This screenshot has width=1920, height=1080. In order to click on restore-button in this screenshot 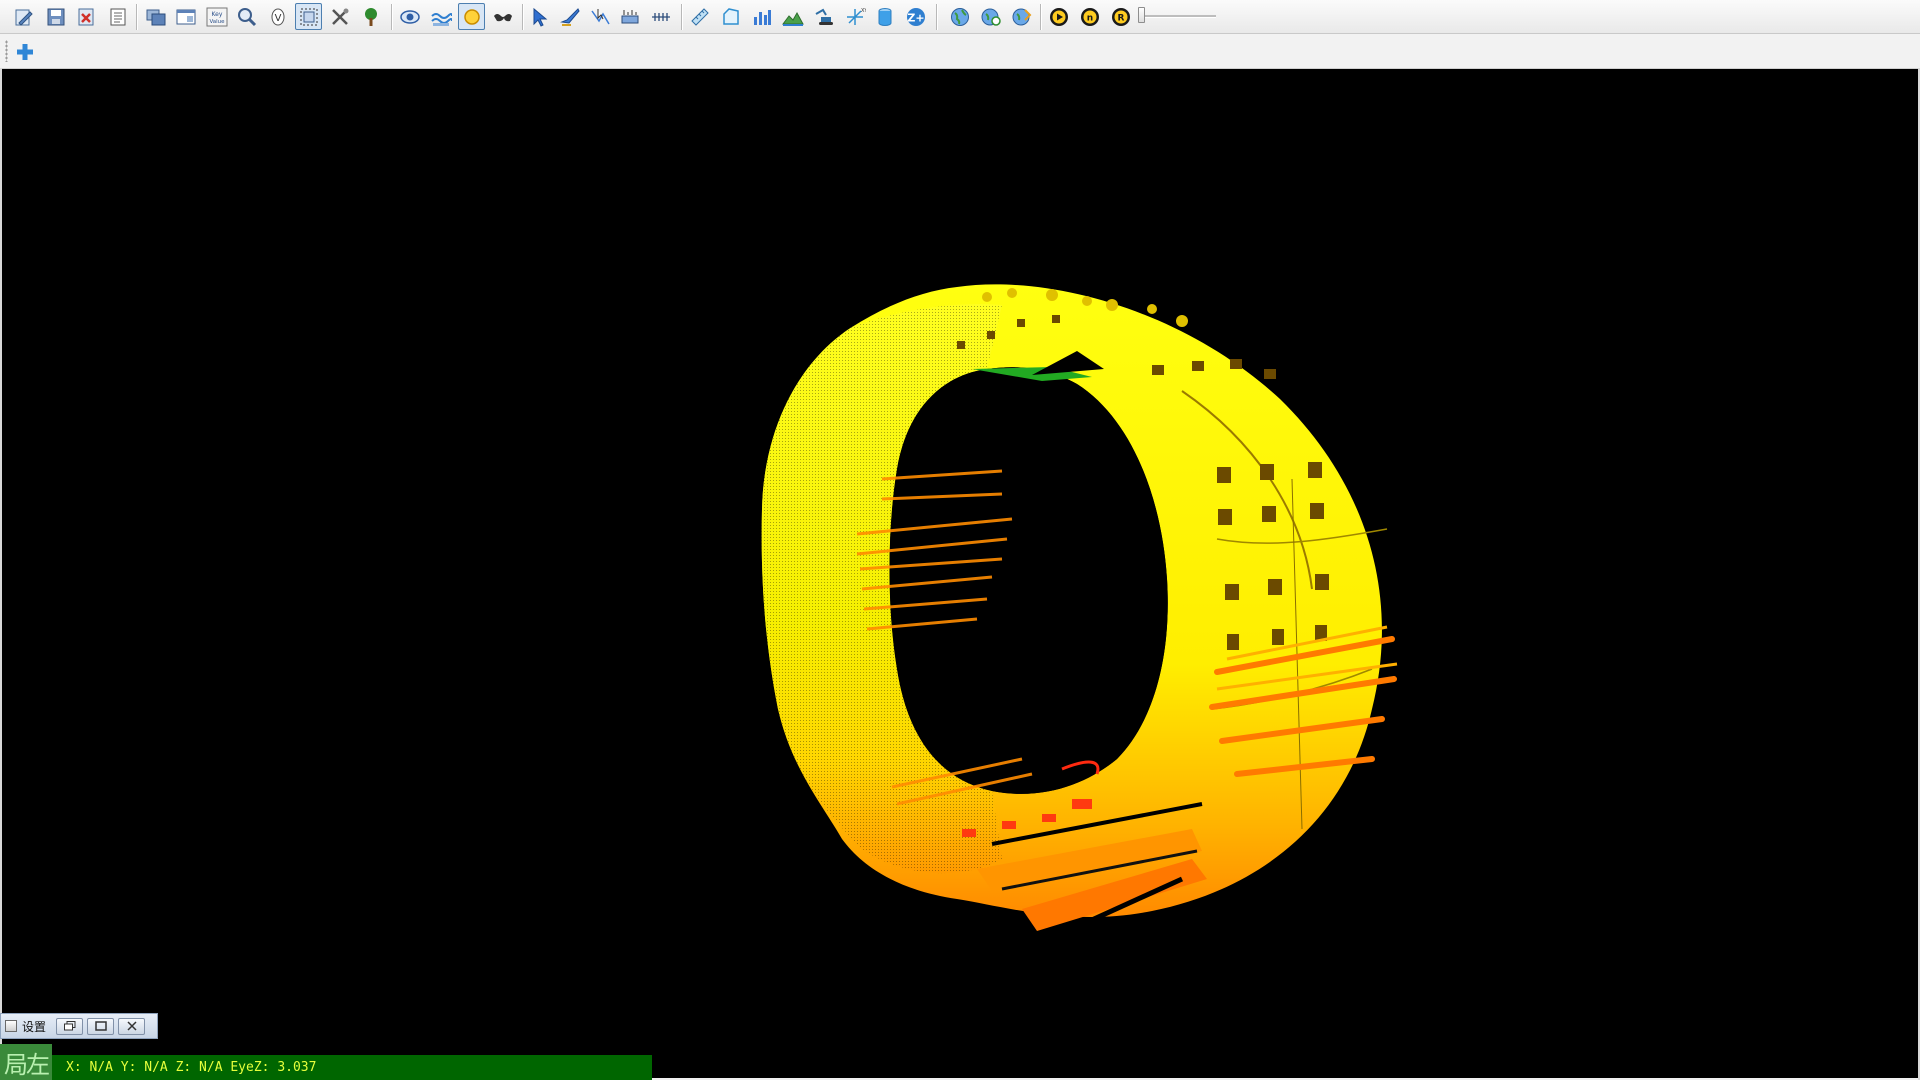, I will do `click(69, 1026)`.